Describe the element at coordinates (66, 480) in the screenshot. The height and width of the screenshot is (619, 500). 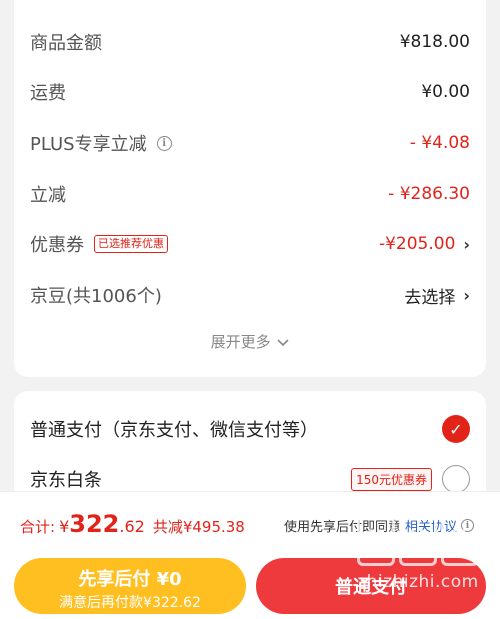
I see `baitiao-label: 京东白条` at that location.